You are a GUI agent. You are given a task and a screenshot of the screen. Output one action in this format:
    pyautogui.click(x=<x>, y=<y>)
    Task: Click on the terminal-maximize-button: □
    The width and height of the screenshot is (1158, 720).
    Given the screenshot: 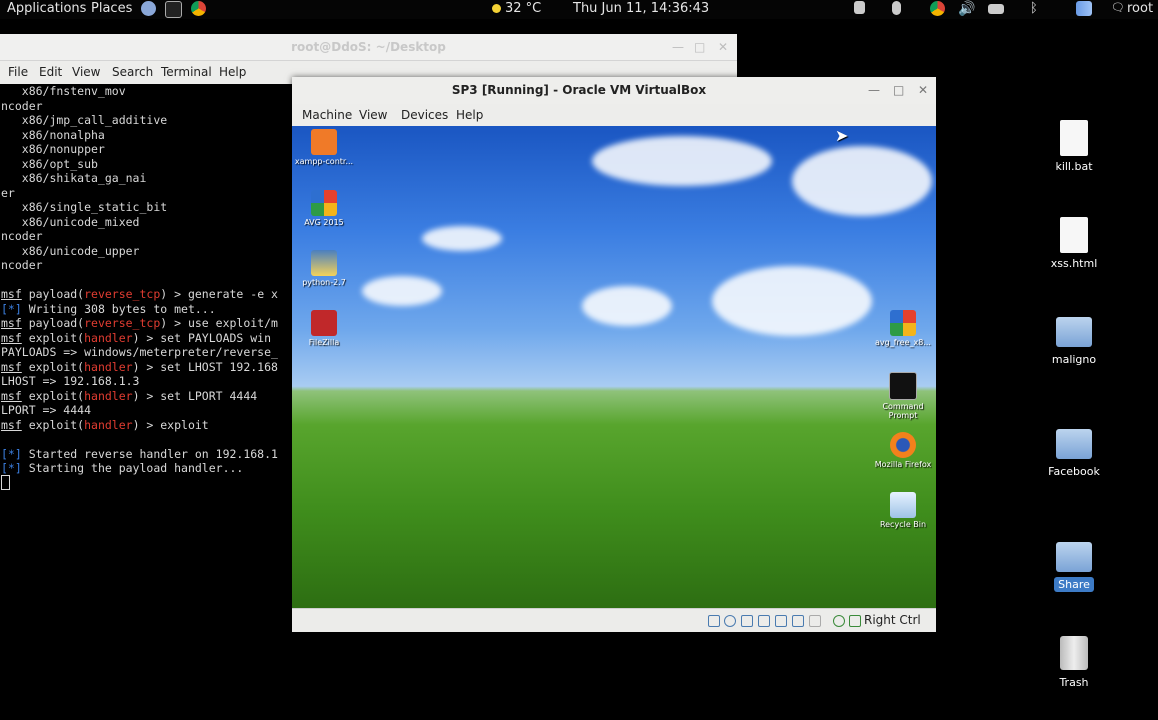 What is the action you would take?
    pyautogui.click(x=699, y=47)
    